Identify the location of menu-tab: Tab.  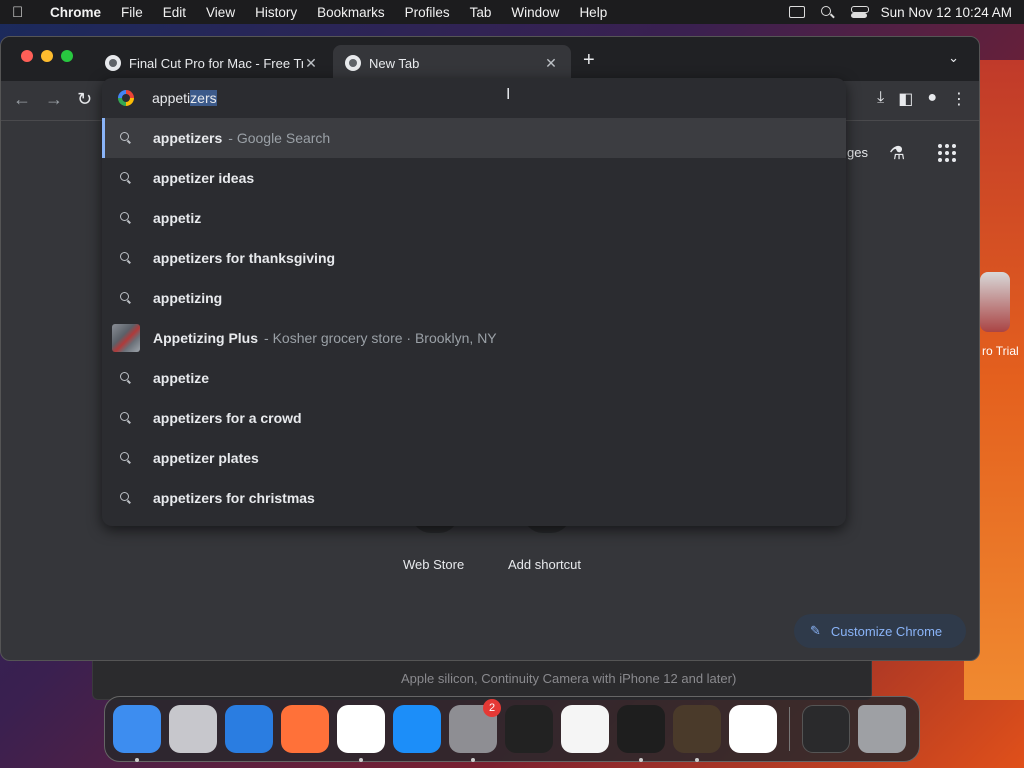
(481, 12).